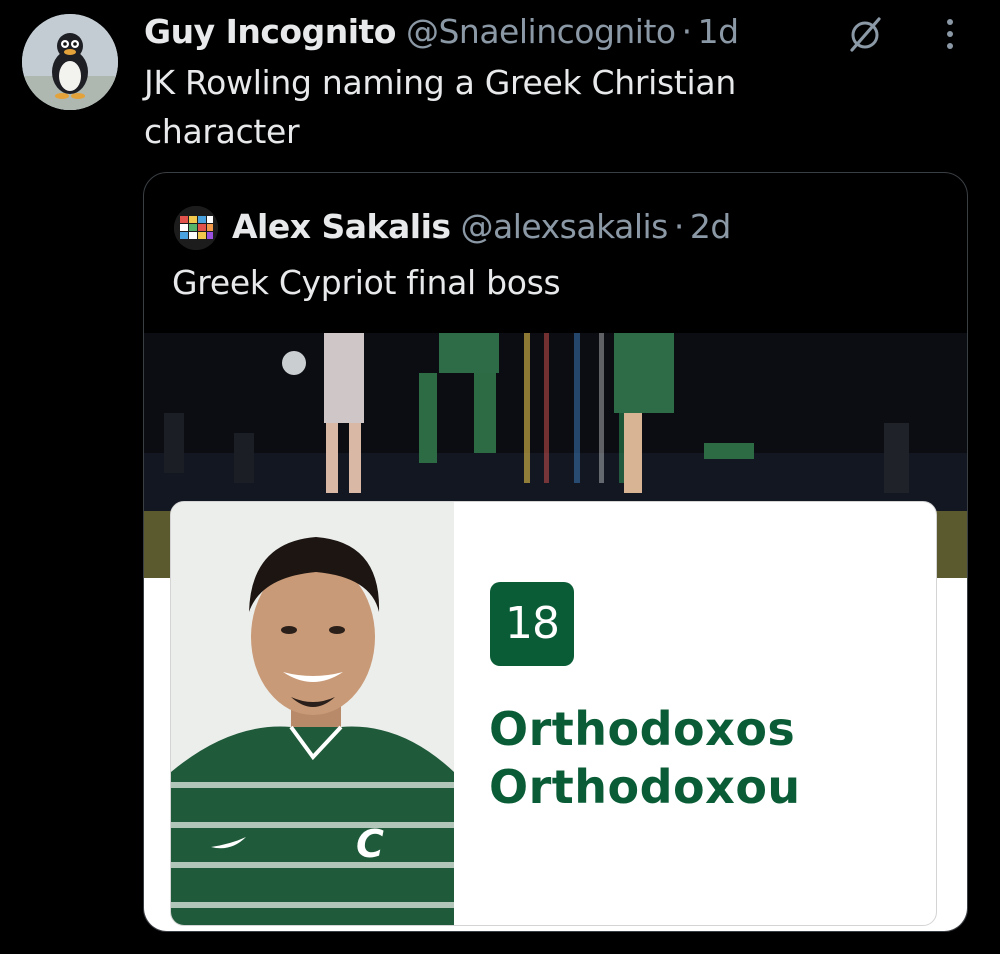 This screenshot has height=954, width=1000. Describe the element at coordinates (565, 226) in the screenshot. I see `quoted-user-handle: @alexsakalis` at that location.